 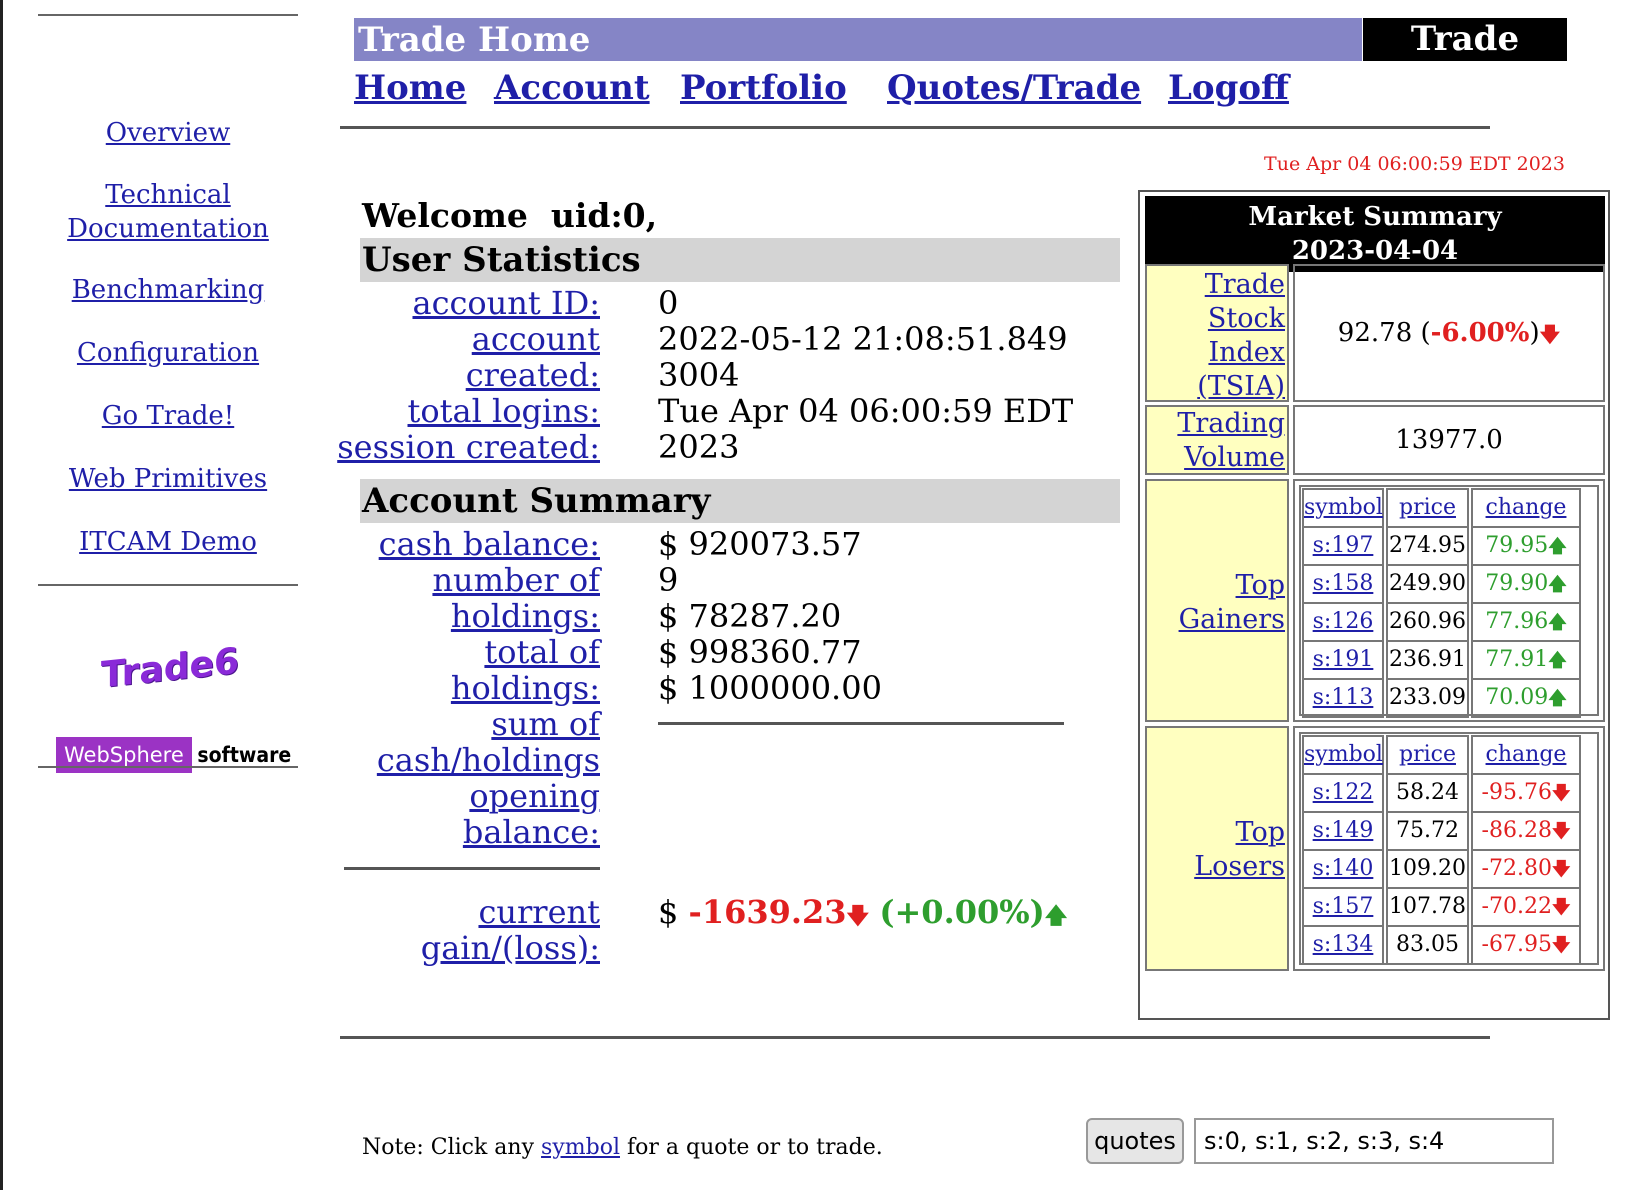 What do you see at coordinates (750, 616) in the screenshot?
I see `total-of-holdings-value: $ 78287.20` at bounding box center [750, 616].